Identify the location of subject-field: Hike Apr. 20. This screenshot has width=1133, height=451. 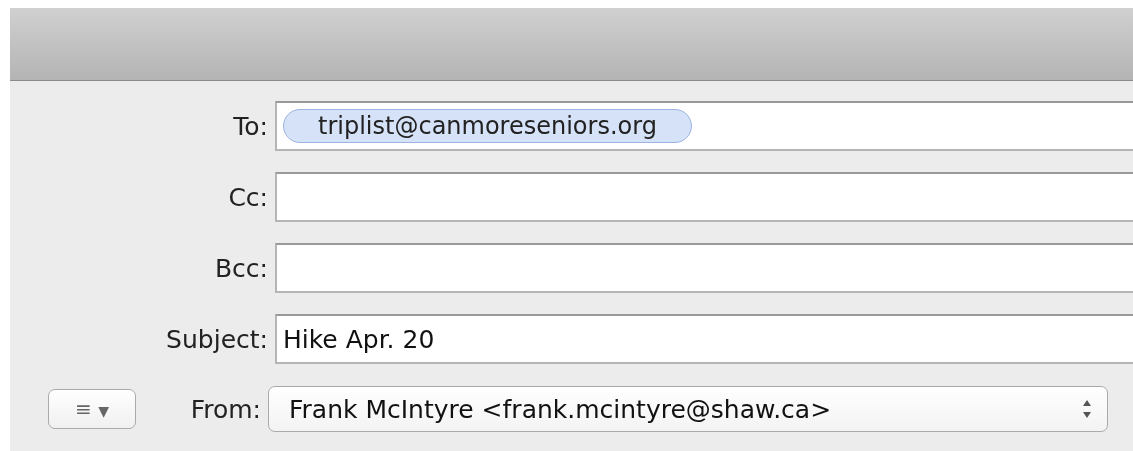
(704, 339).